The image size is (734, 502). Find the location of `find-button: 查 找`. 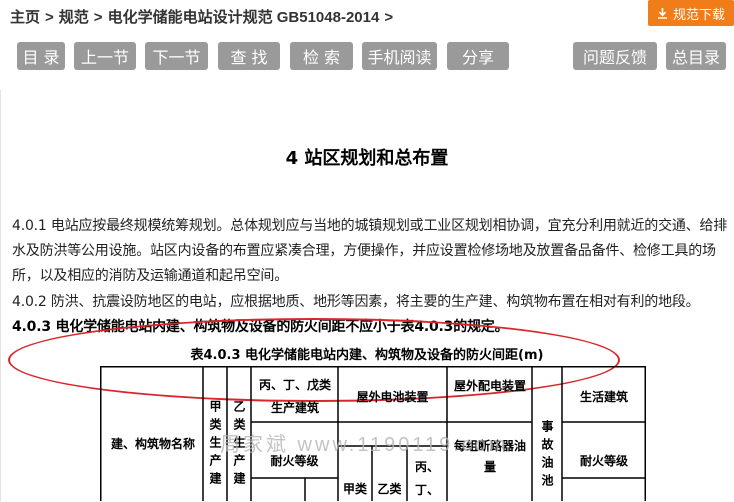

find-button: 查 找 is located at coordinates (249, 56).